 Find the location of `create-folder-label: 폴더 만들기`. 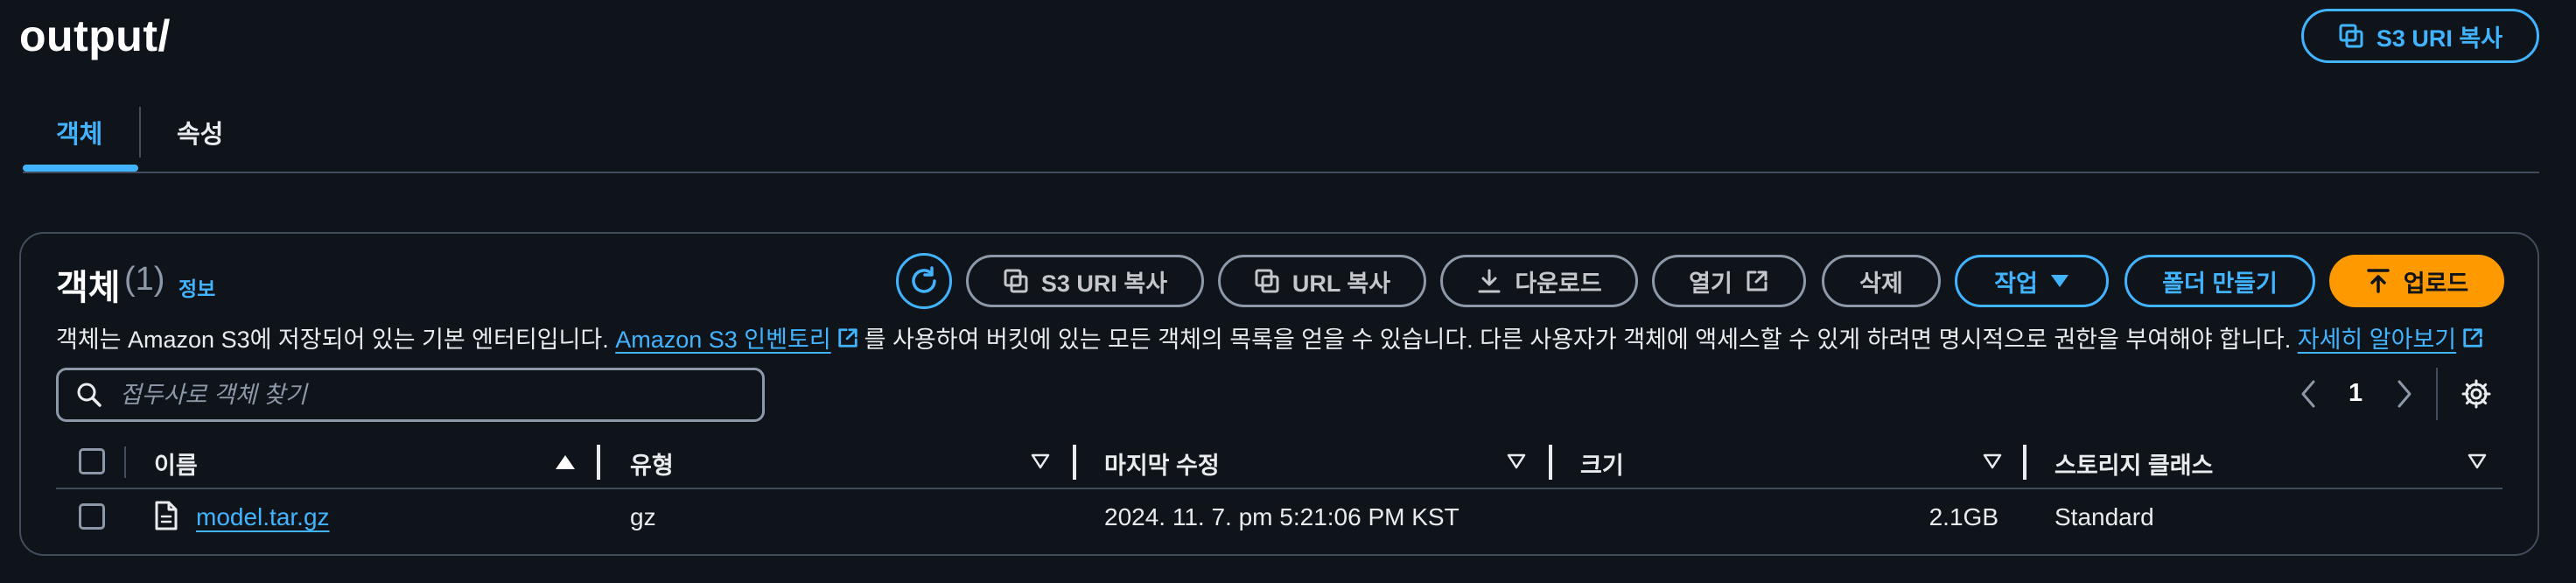

create-folder-label: 폴더 만들기 is located at coordinates (2220, 283).